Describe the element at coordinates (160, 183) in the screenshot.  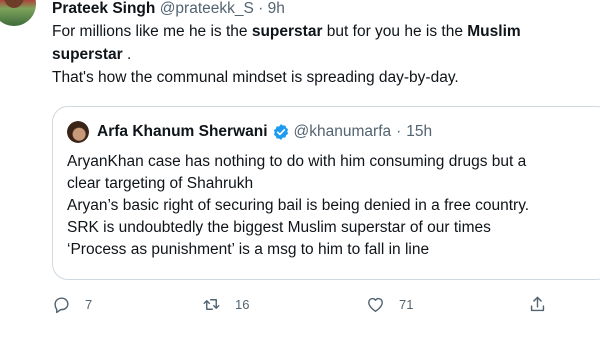
I see `quoted-text-line: clear targeting of Shahrukh` at that location.